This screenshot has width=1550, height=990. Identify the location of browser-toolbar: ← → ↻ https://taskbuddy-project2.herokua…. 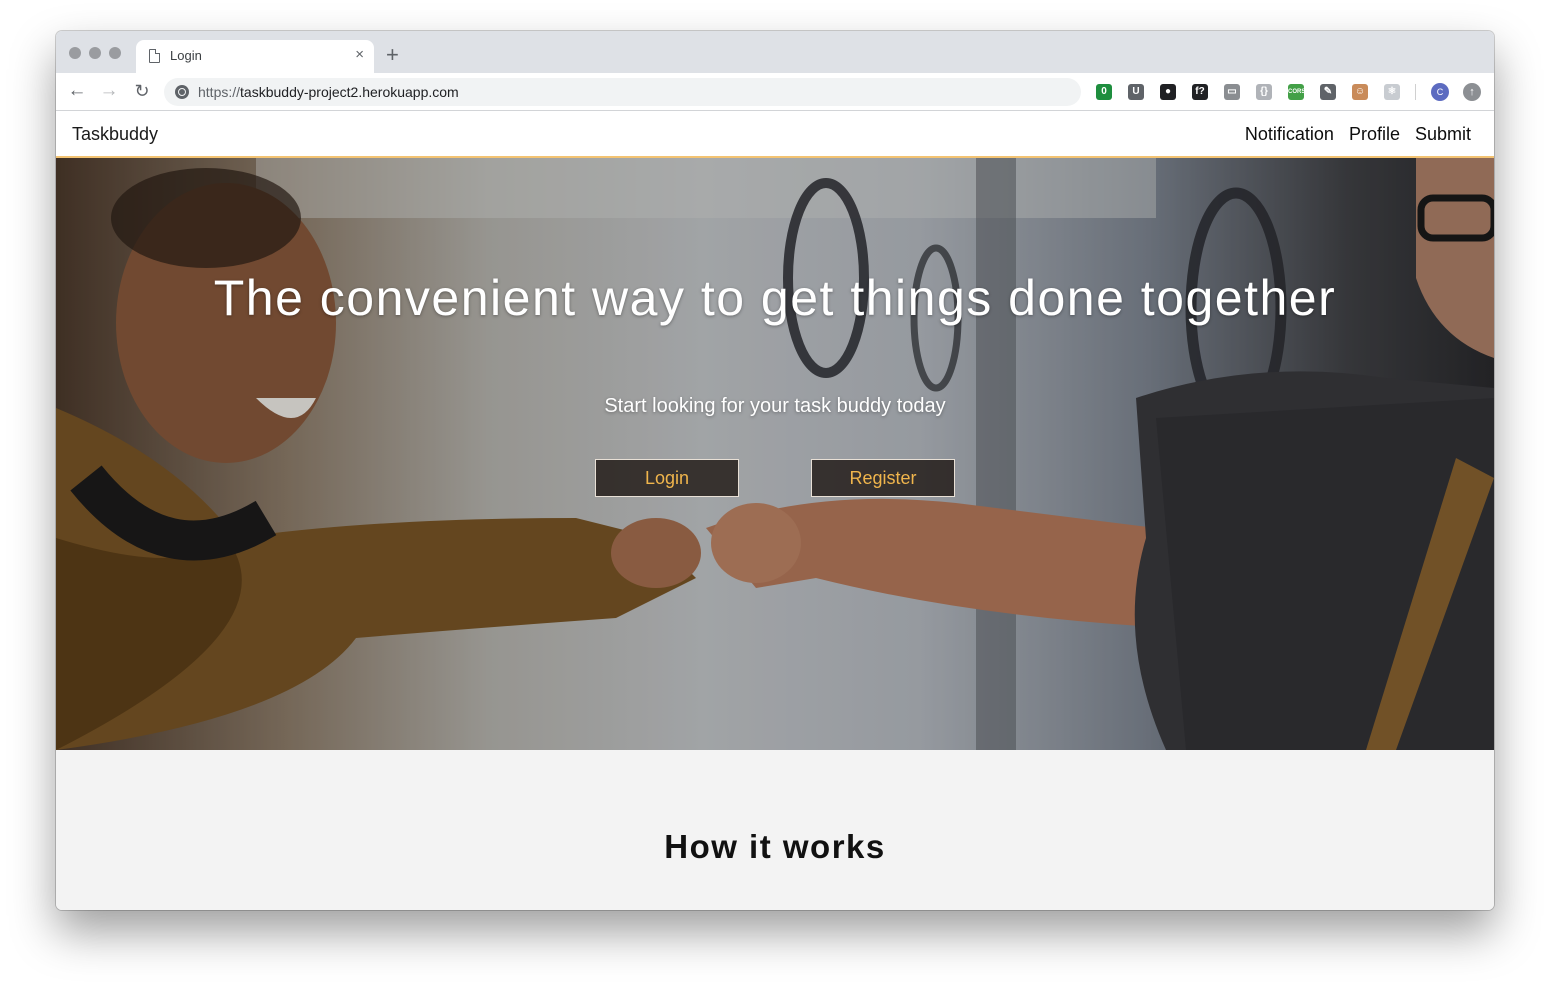
(775, 92).